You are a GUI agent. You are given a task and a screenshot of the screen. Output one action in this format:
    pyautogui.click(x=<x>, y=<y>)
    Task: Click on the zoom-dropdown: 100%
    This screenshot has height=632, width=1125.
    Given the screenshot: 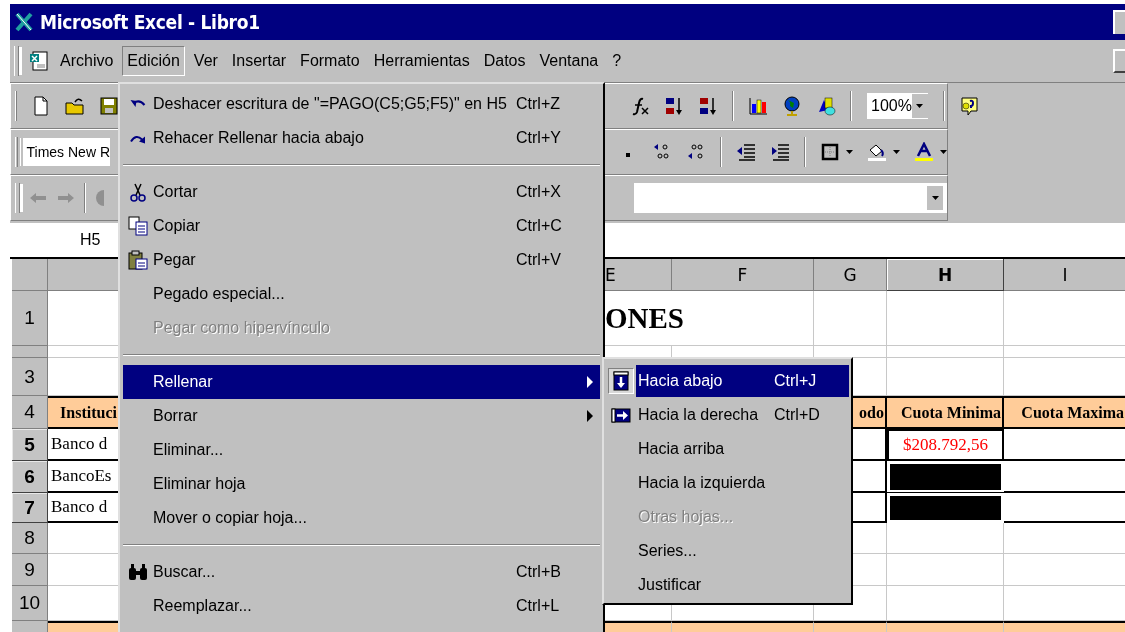 What is the action you would take?
    pyautogui.click(x=897, y=106)
    